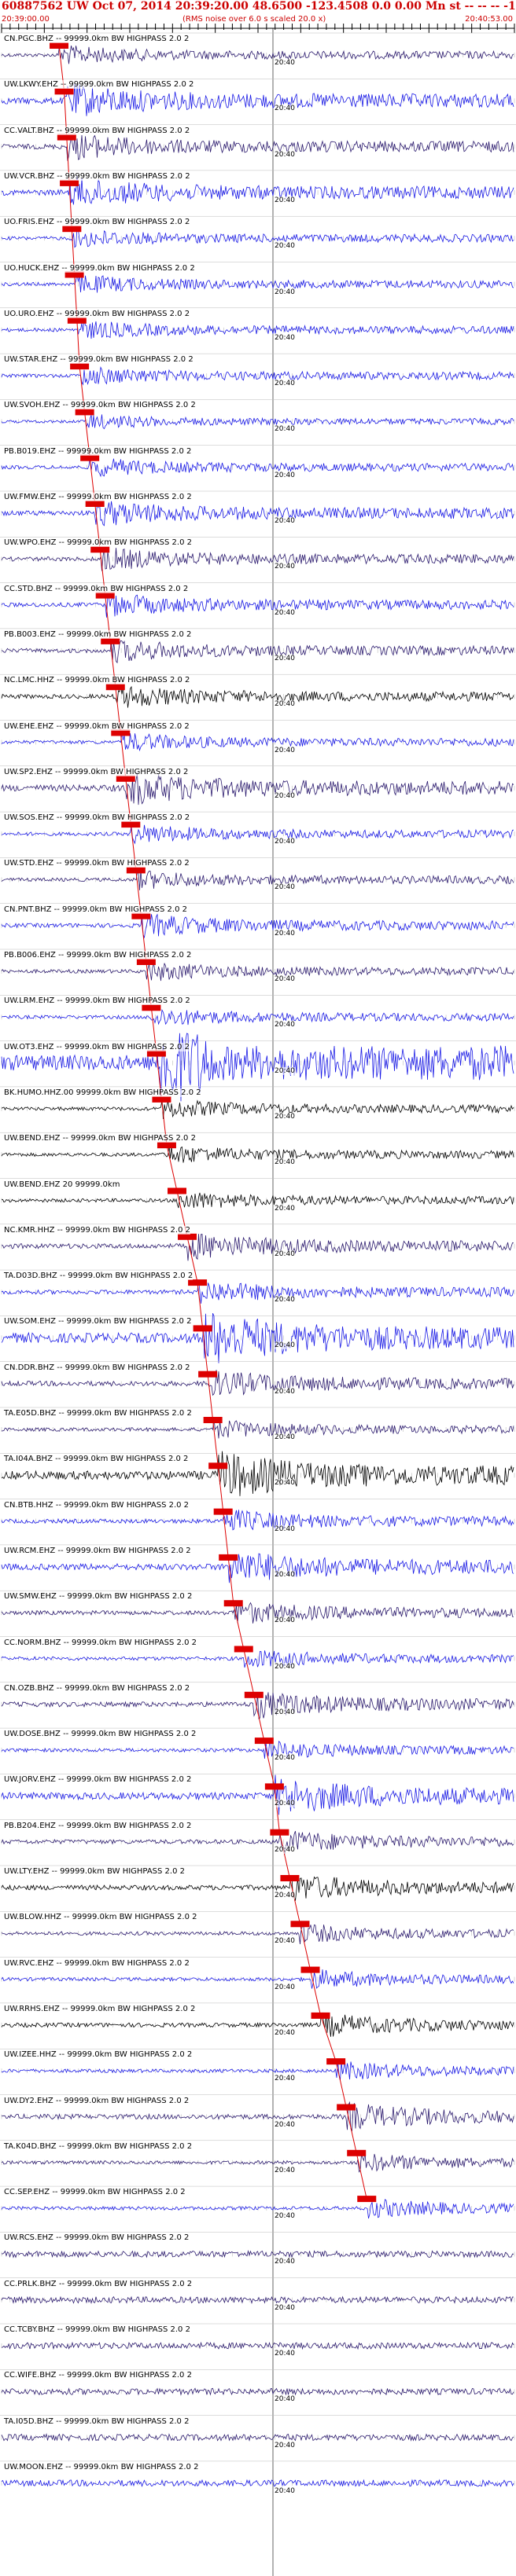  Describe the element at coordinates (367, 2199) in the screenshot. I see `phase-pick-marker` at that location.